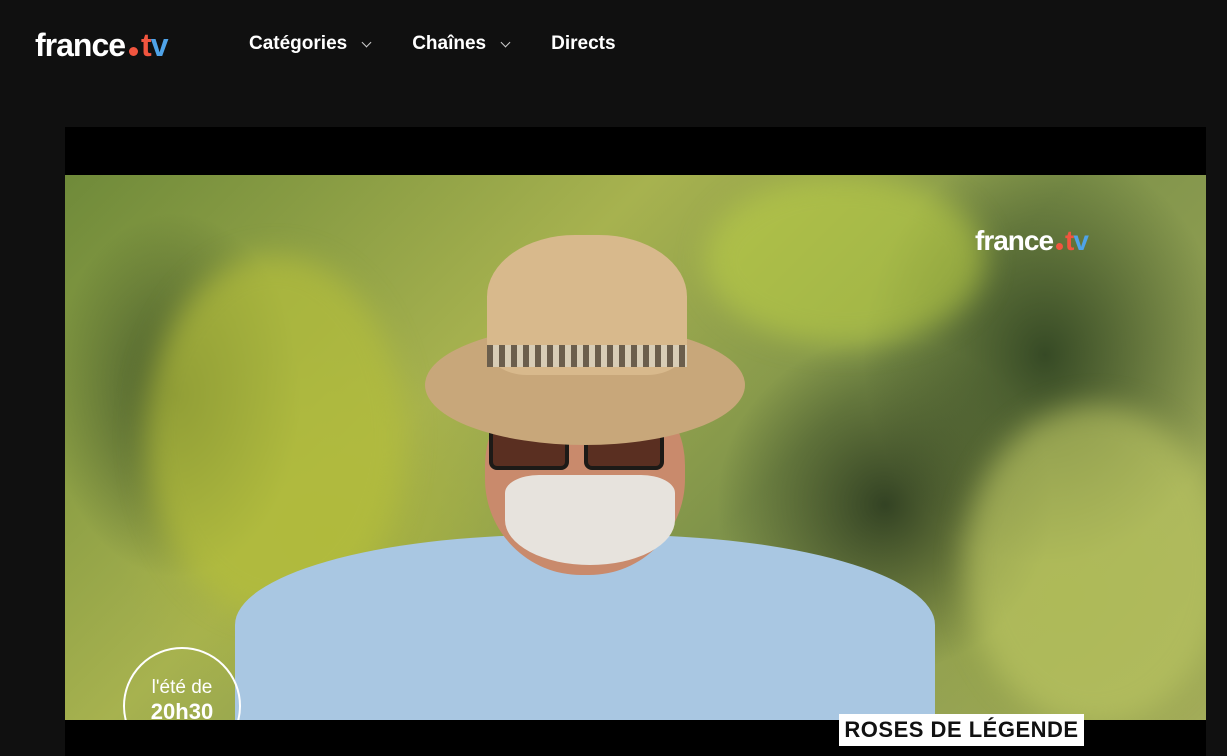  I want to click on channel-watermark-logo: france t v, so click(1032, 241).